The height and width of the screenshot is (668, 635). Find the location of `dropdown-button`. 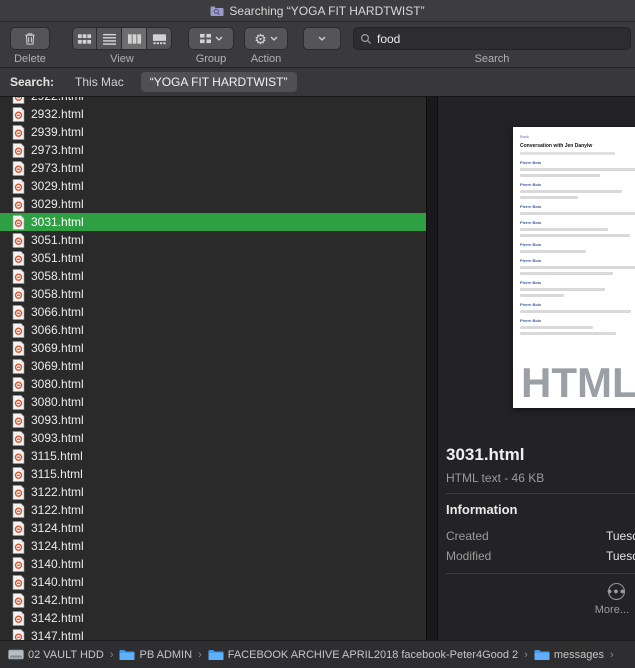

dropdown-button is located at coordinates (322, 38).